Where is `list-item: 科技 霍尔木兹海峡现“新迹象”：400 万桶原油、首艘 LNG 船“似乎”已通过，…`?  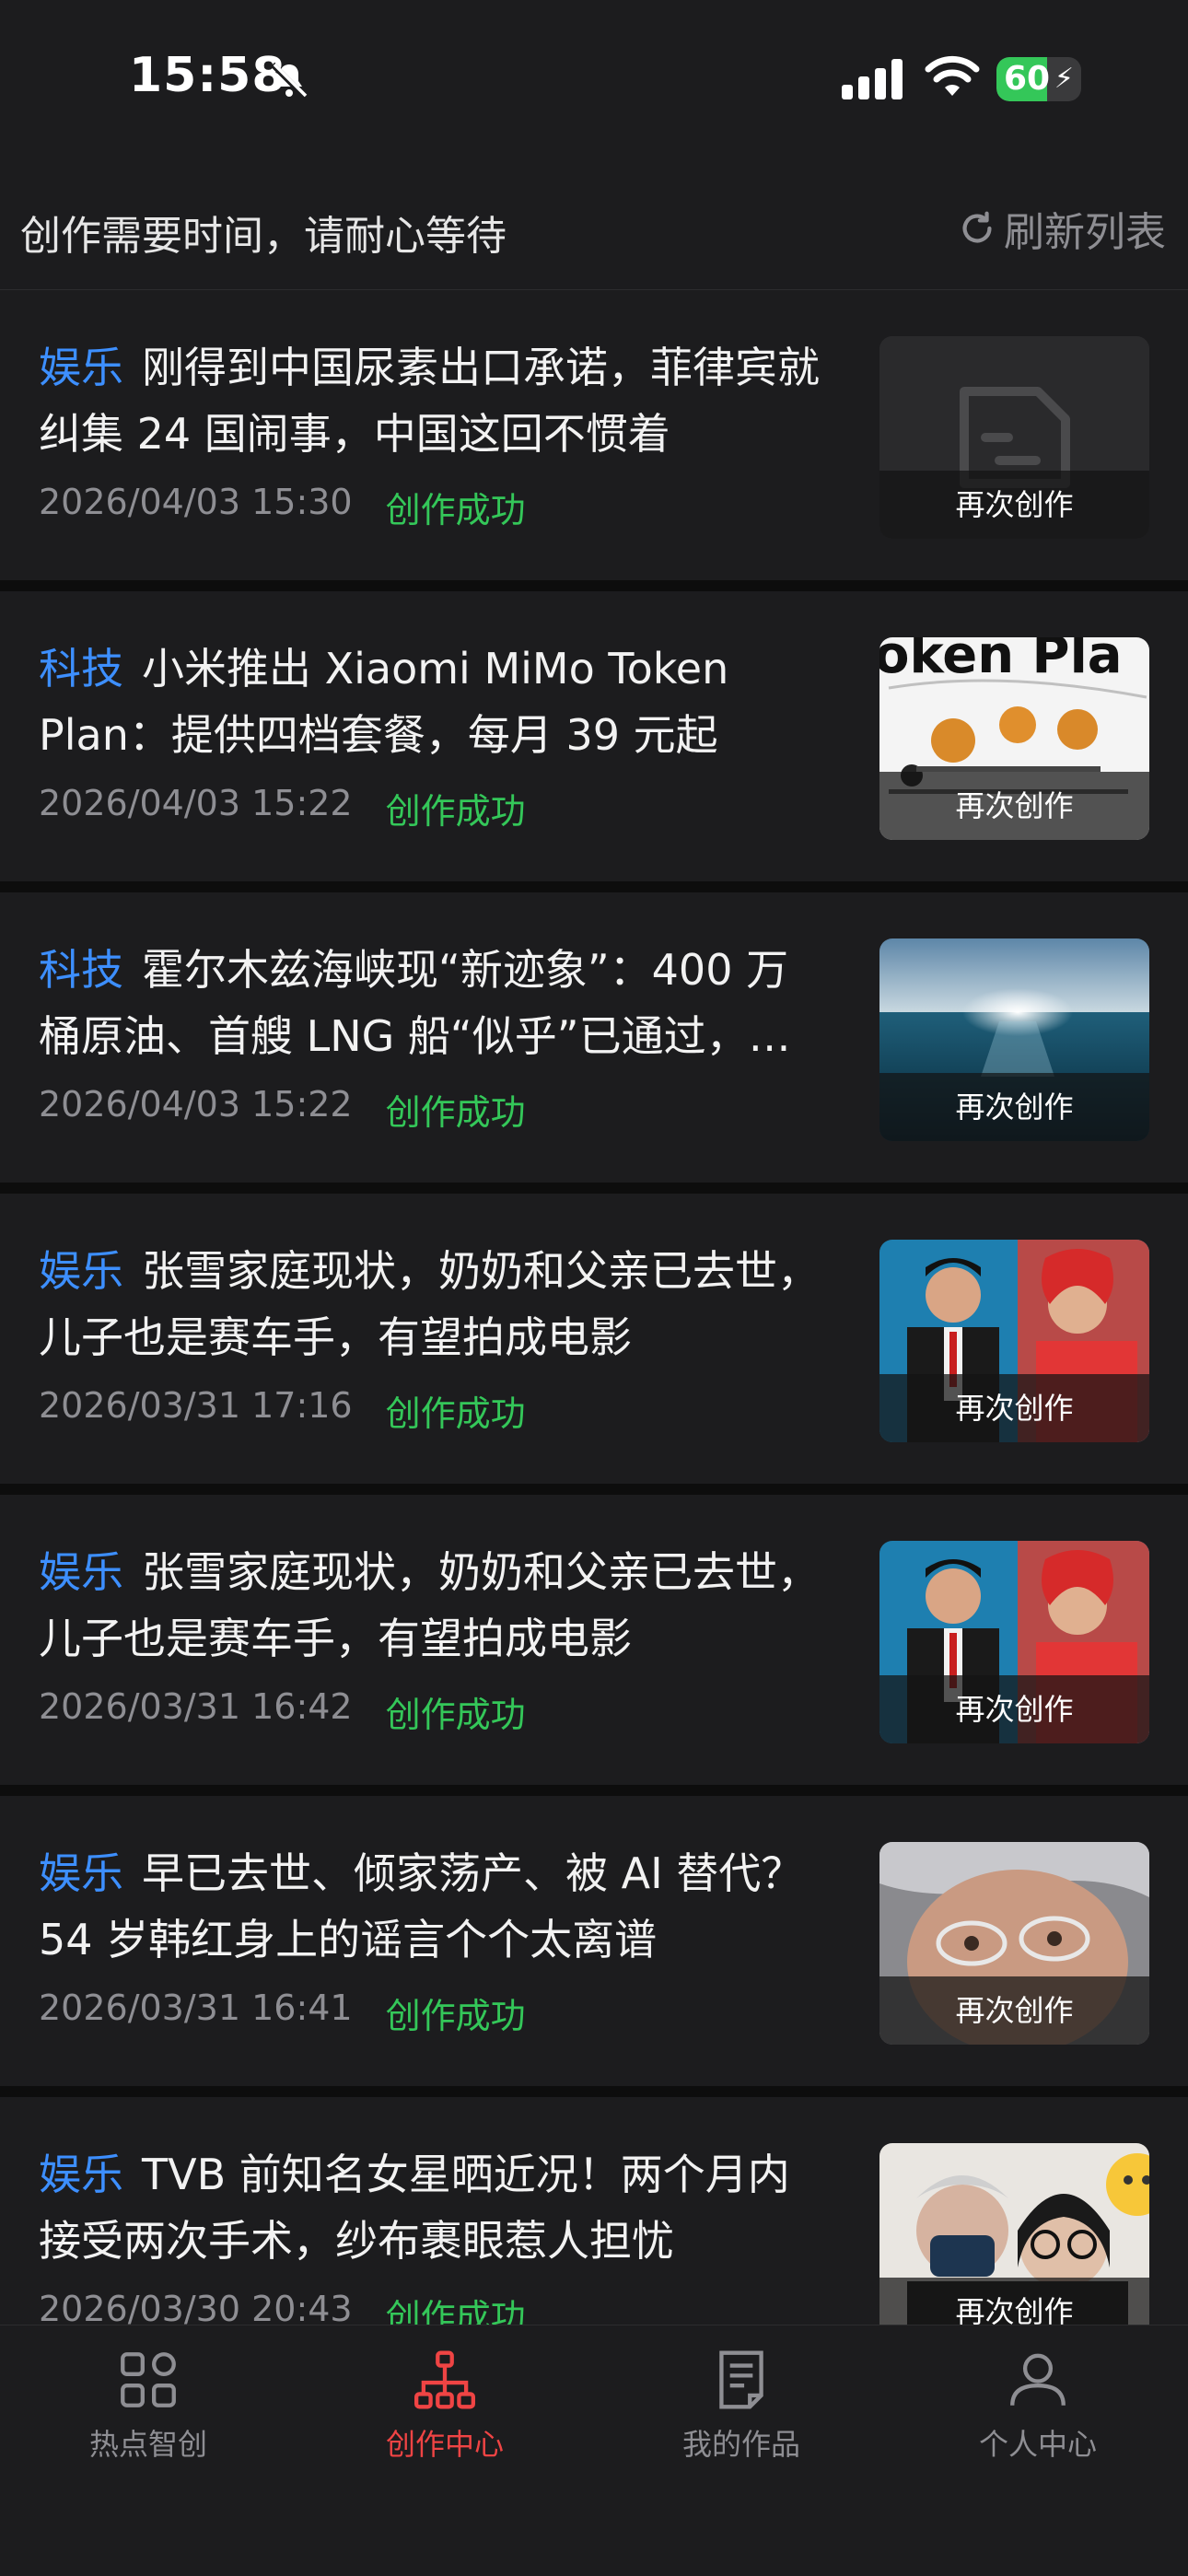
list-item: 科技 霍尔木兹海峡现“新迹象”：400 万桶原油、首艘 LNG 船“似乎”已通过，… is located at coordinates (594, 1043).